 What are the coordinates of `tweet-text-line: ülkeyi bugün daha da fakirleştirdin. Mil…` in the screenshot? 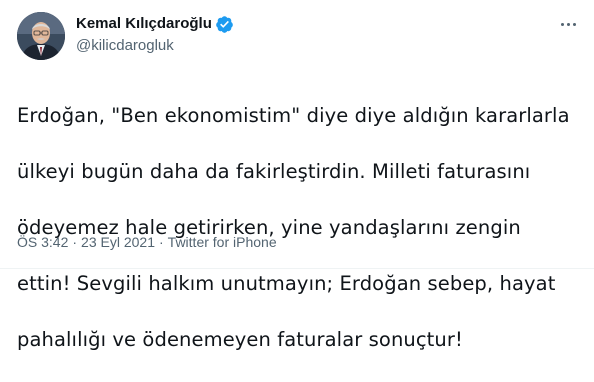 It's located at (274, 171).